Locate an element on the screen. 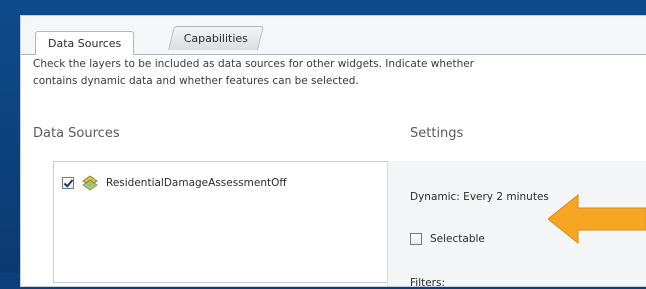  data-sources-heading: Data Sources is located at coordinates (76, 133).